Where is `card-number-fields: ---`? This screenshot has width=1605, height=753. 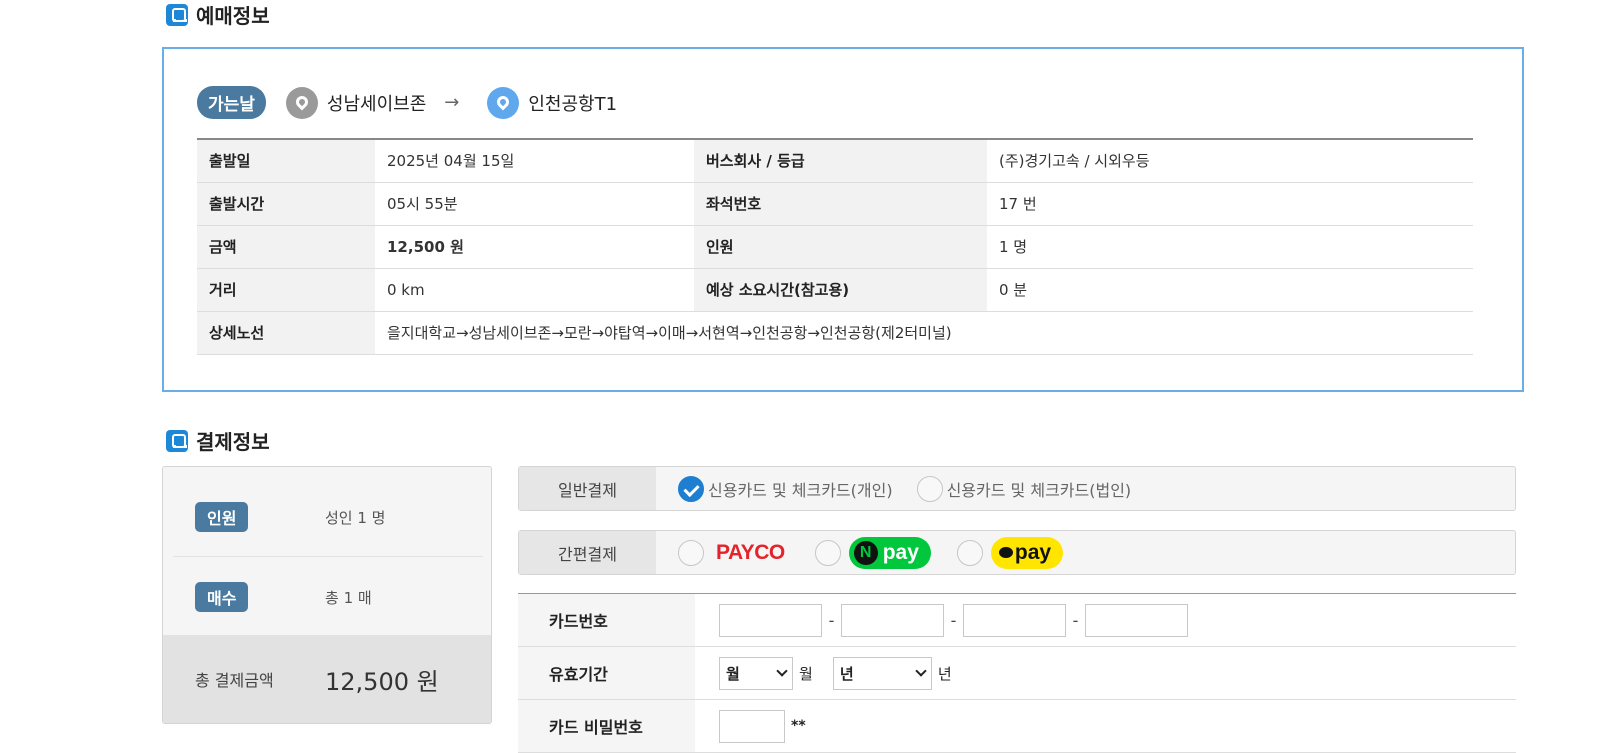
card-number-fields: --- is located at coordinates (1105, 620).